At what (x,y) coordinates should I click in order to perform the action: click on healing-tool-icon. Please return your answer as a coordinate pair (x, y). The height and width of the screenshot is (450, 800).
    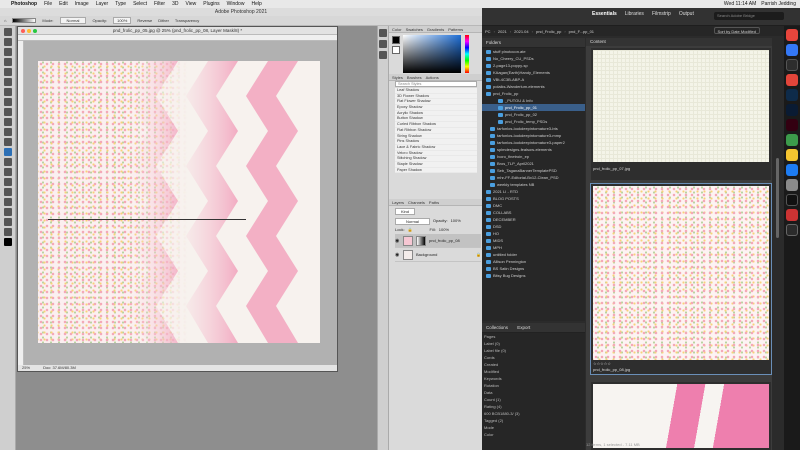
    Looking at the image, I should click on (8, 102).